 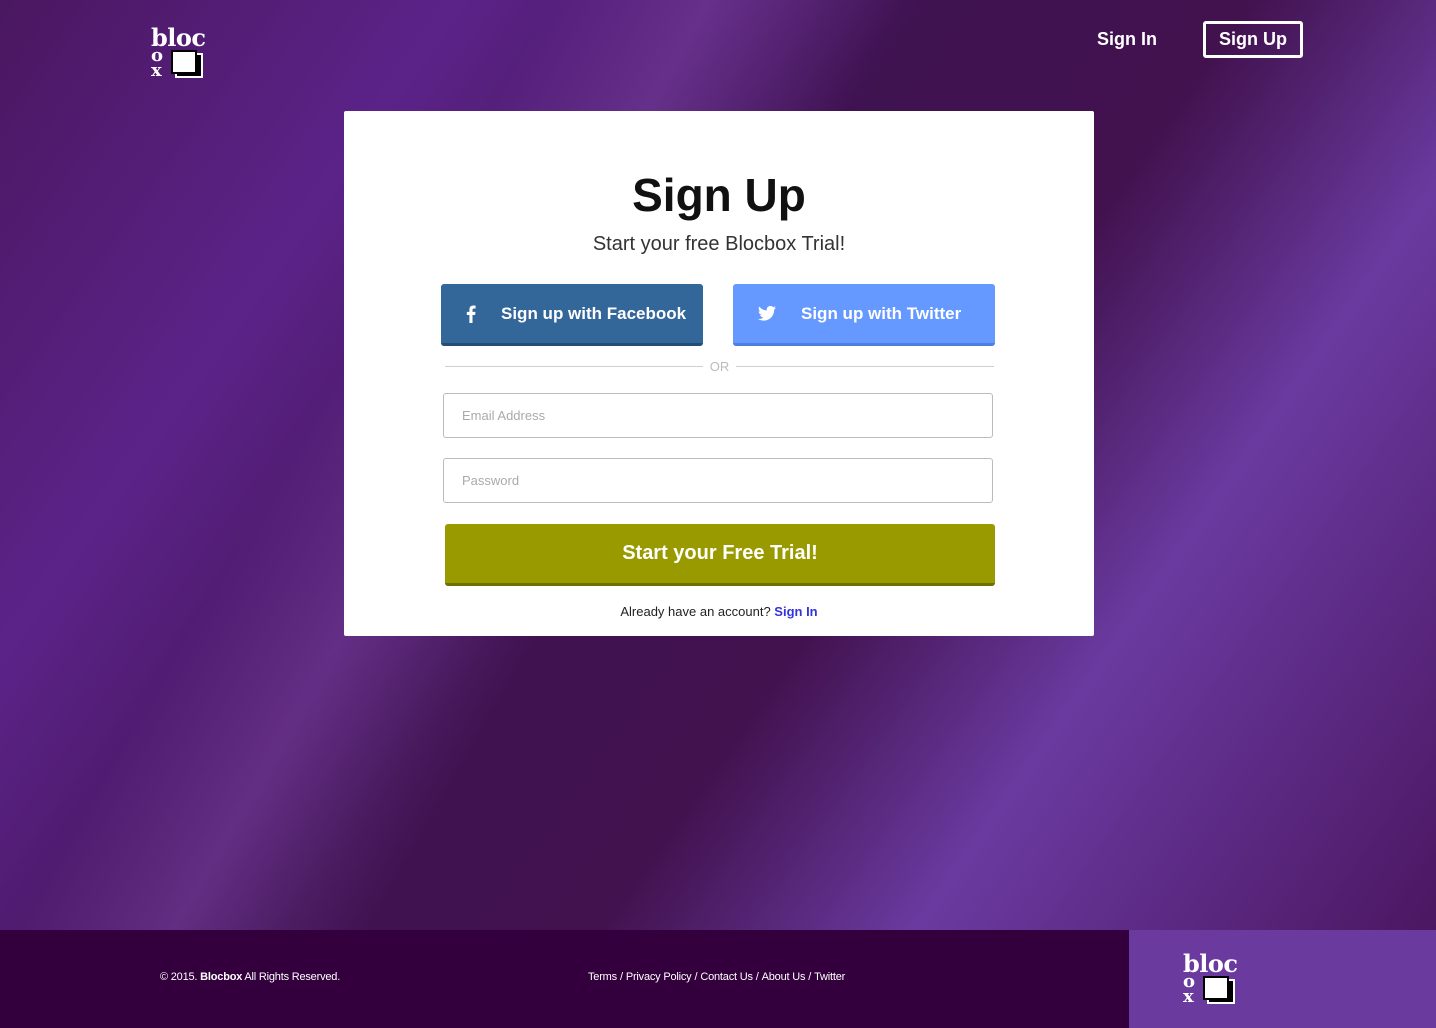 I want to click on nav-signin-link: Sign In, so click(x=1127, y=39).